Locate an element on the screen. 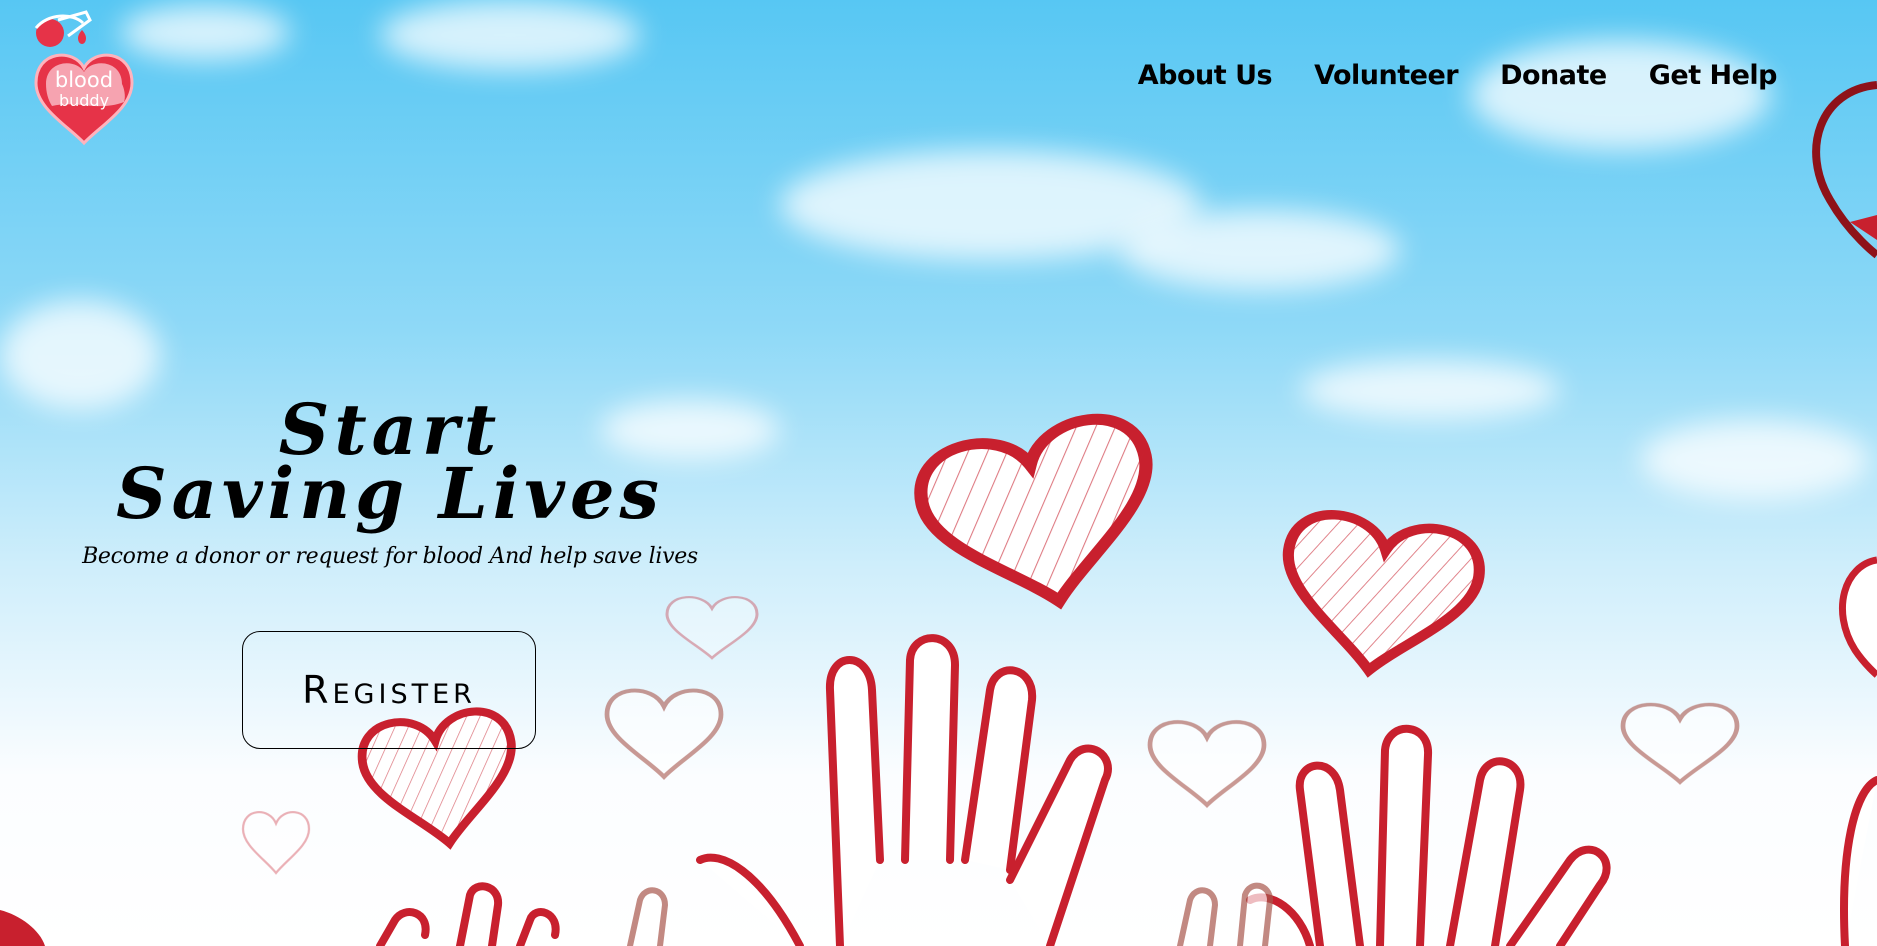 The height and width of the screenshot is (946, 1877). hero-title: Start Saving Lives is located at coordinates (390, 465).